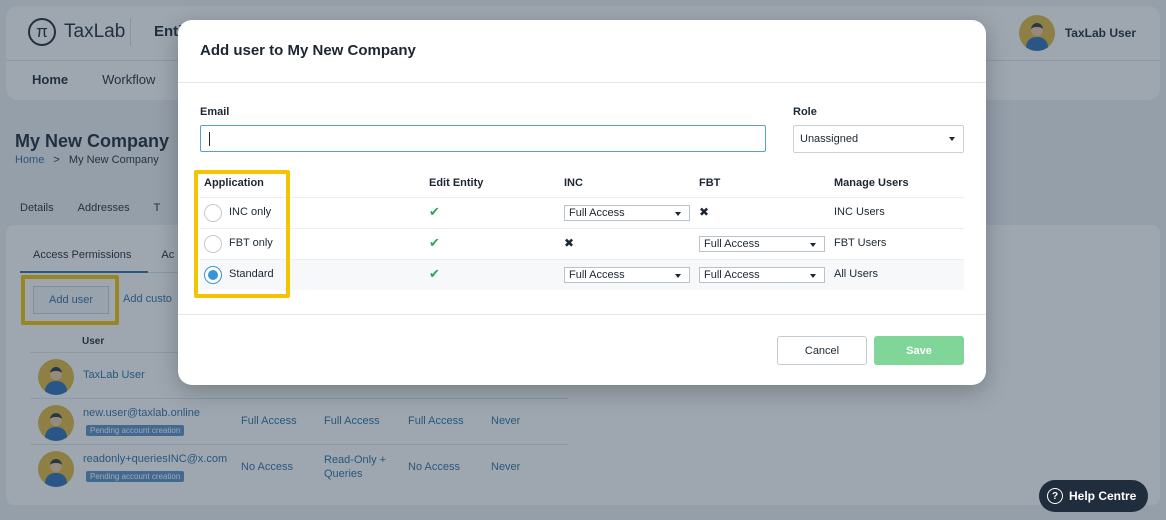  I want to click on manage-users-value: All Users, so click(856, 274).